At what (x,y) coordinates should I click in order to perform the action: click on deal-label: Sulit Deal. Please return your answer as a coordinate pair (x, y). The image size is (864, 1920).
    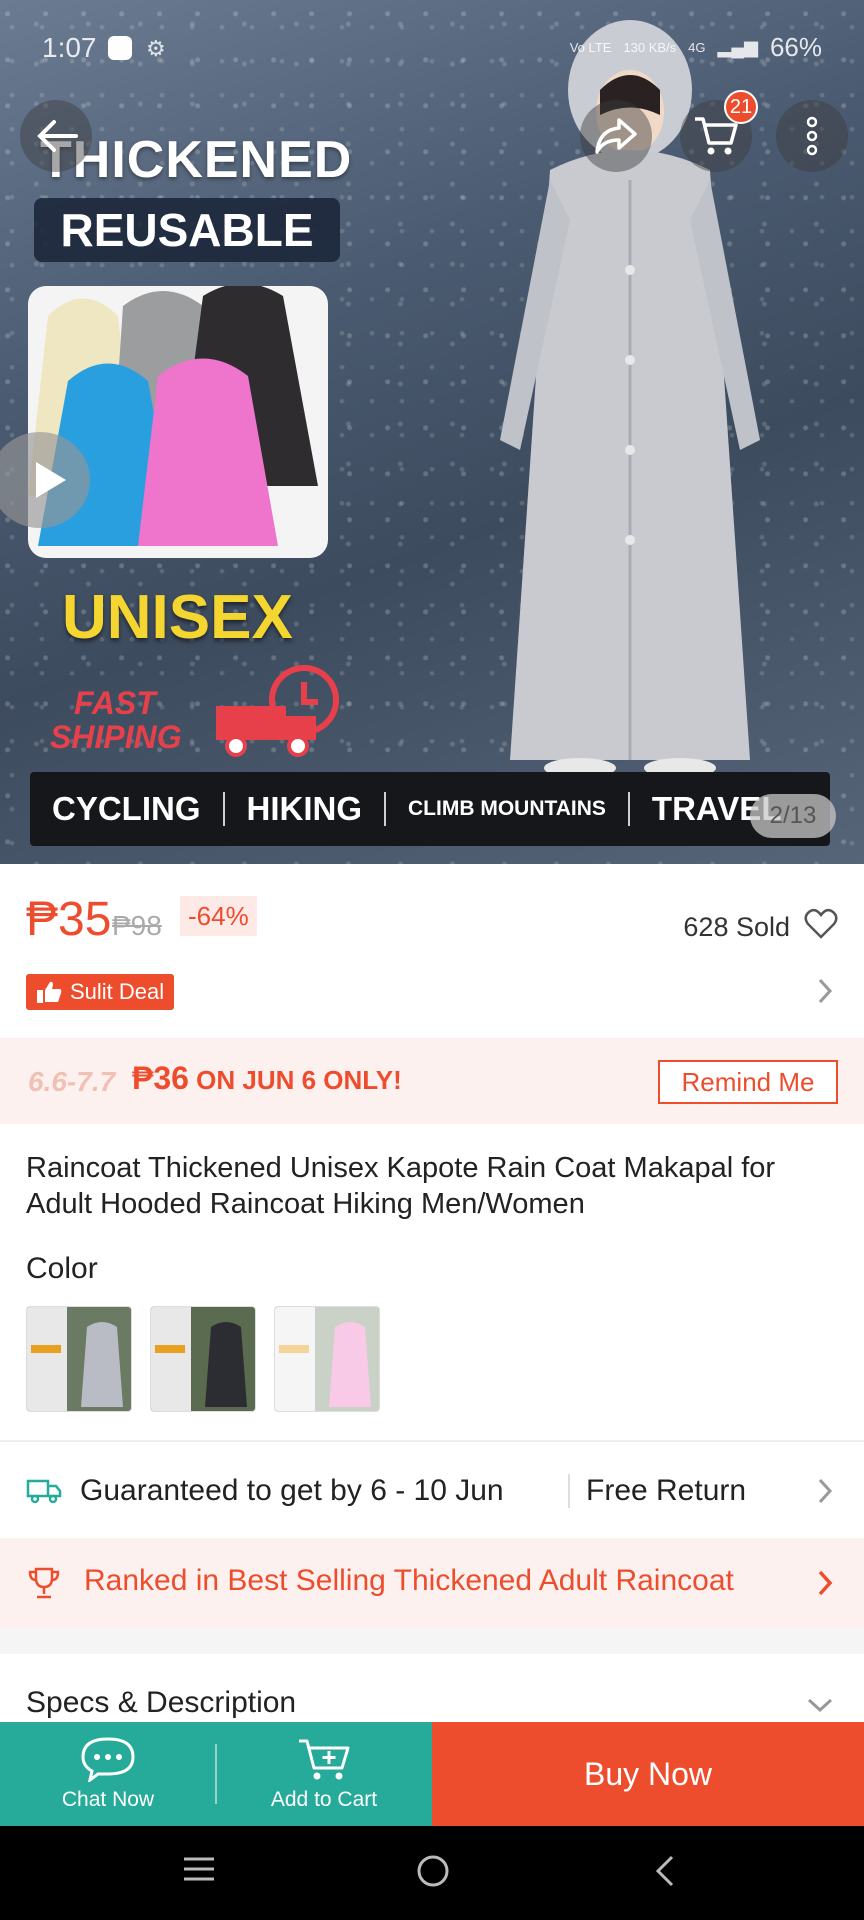
    Looking at the image, I should click on (117, 991).